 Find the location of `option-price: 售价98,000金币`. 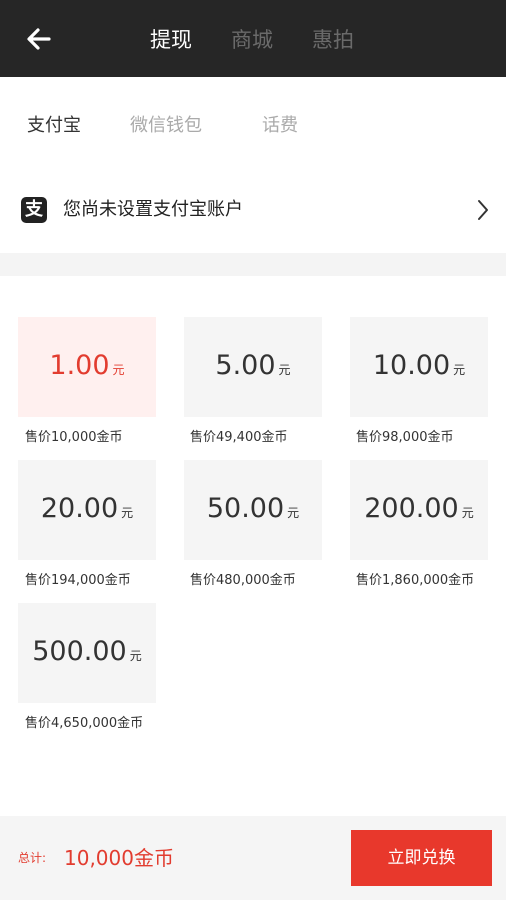

option-price: 售价98,000金币 is located at coordinates (405, 437).